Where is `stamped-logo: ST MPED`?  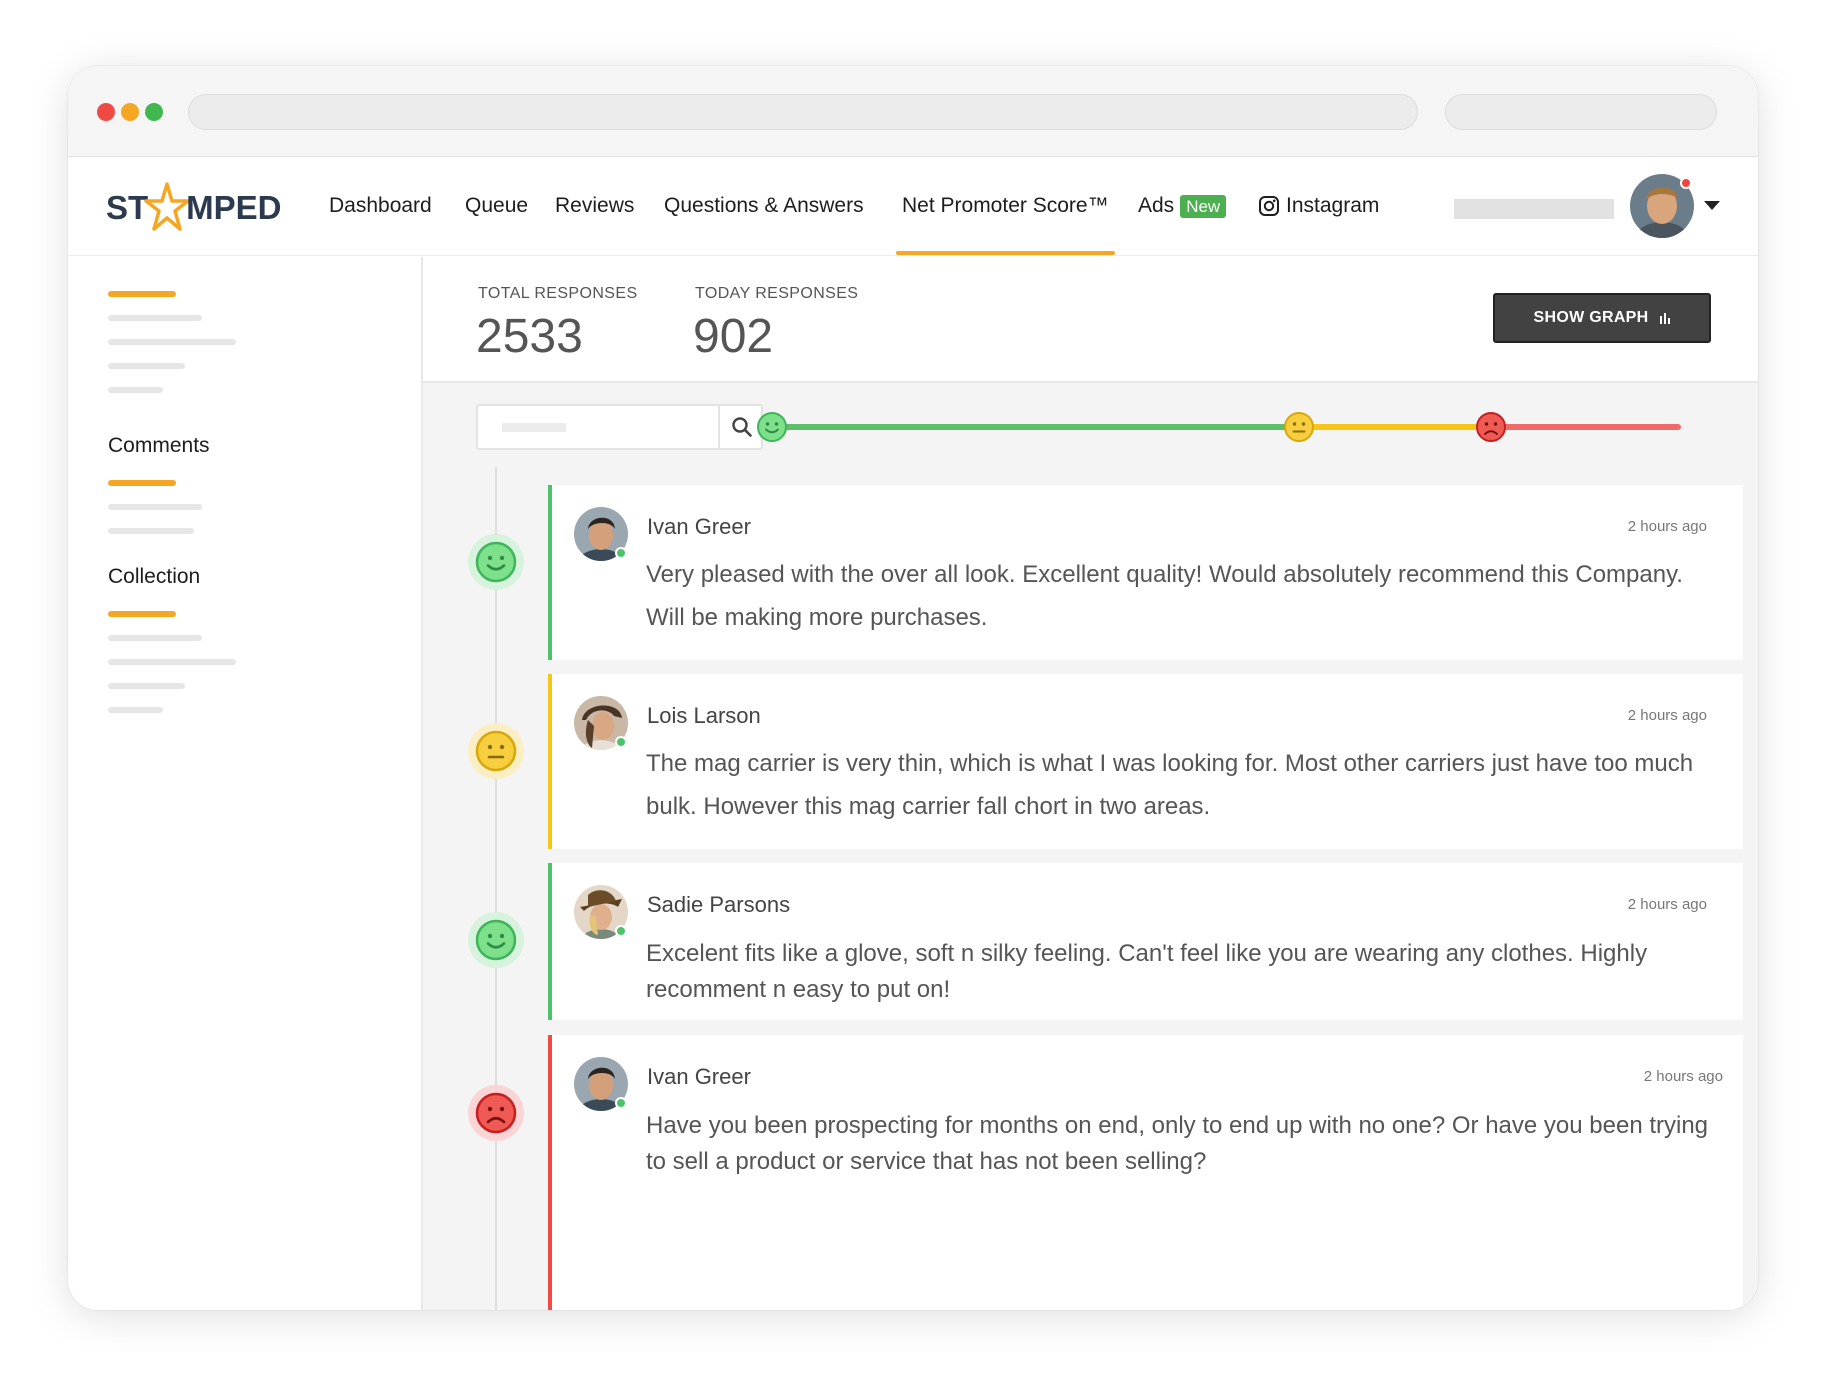
stamped-logo: ST MPED is located at coordinates (194, 207).